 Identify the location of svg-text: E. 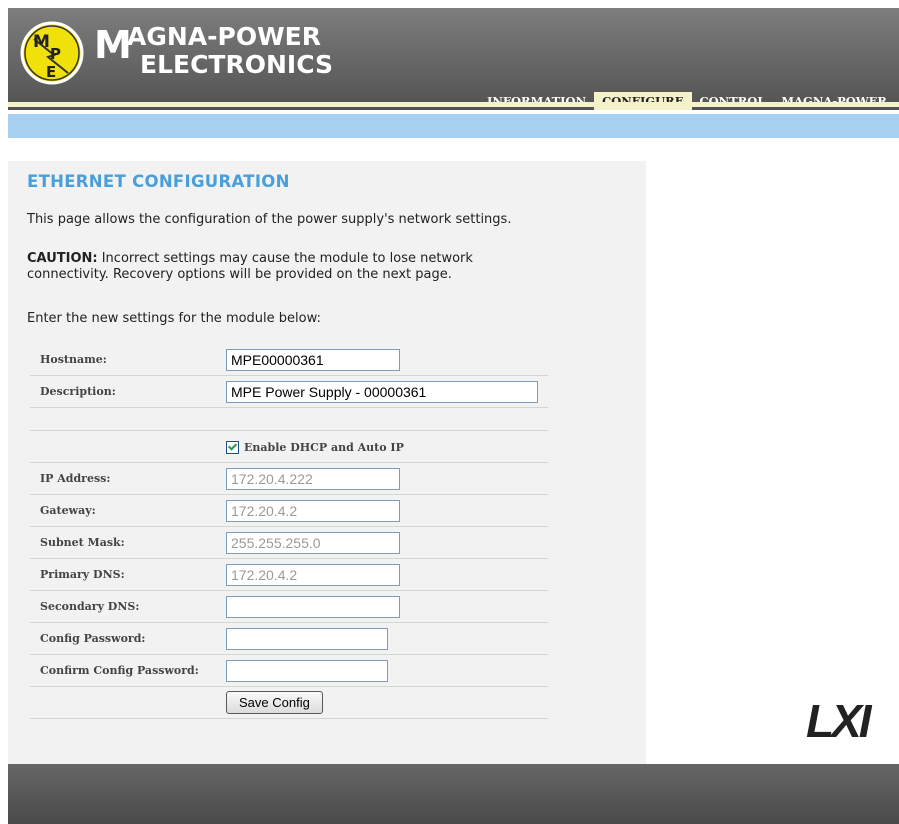
(51, 72).